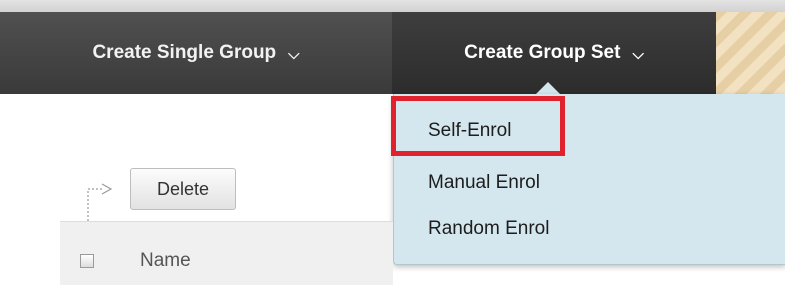  Describe the element at coordinates (548, 88) in the screenshot. I see `menu-caret` at that location.